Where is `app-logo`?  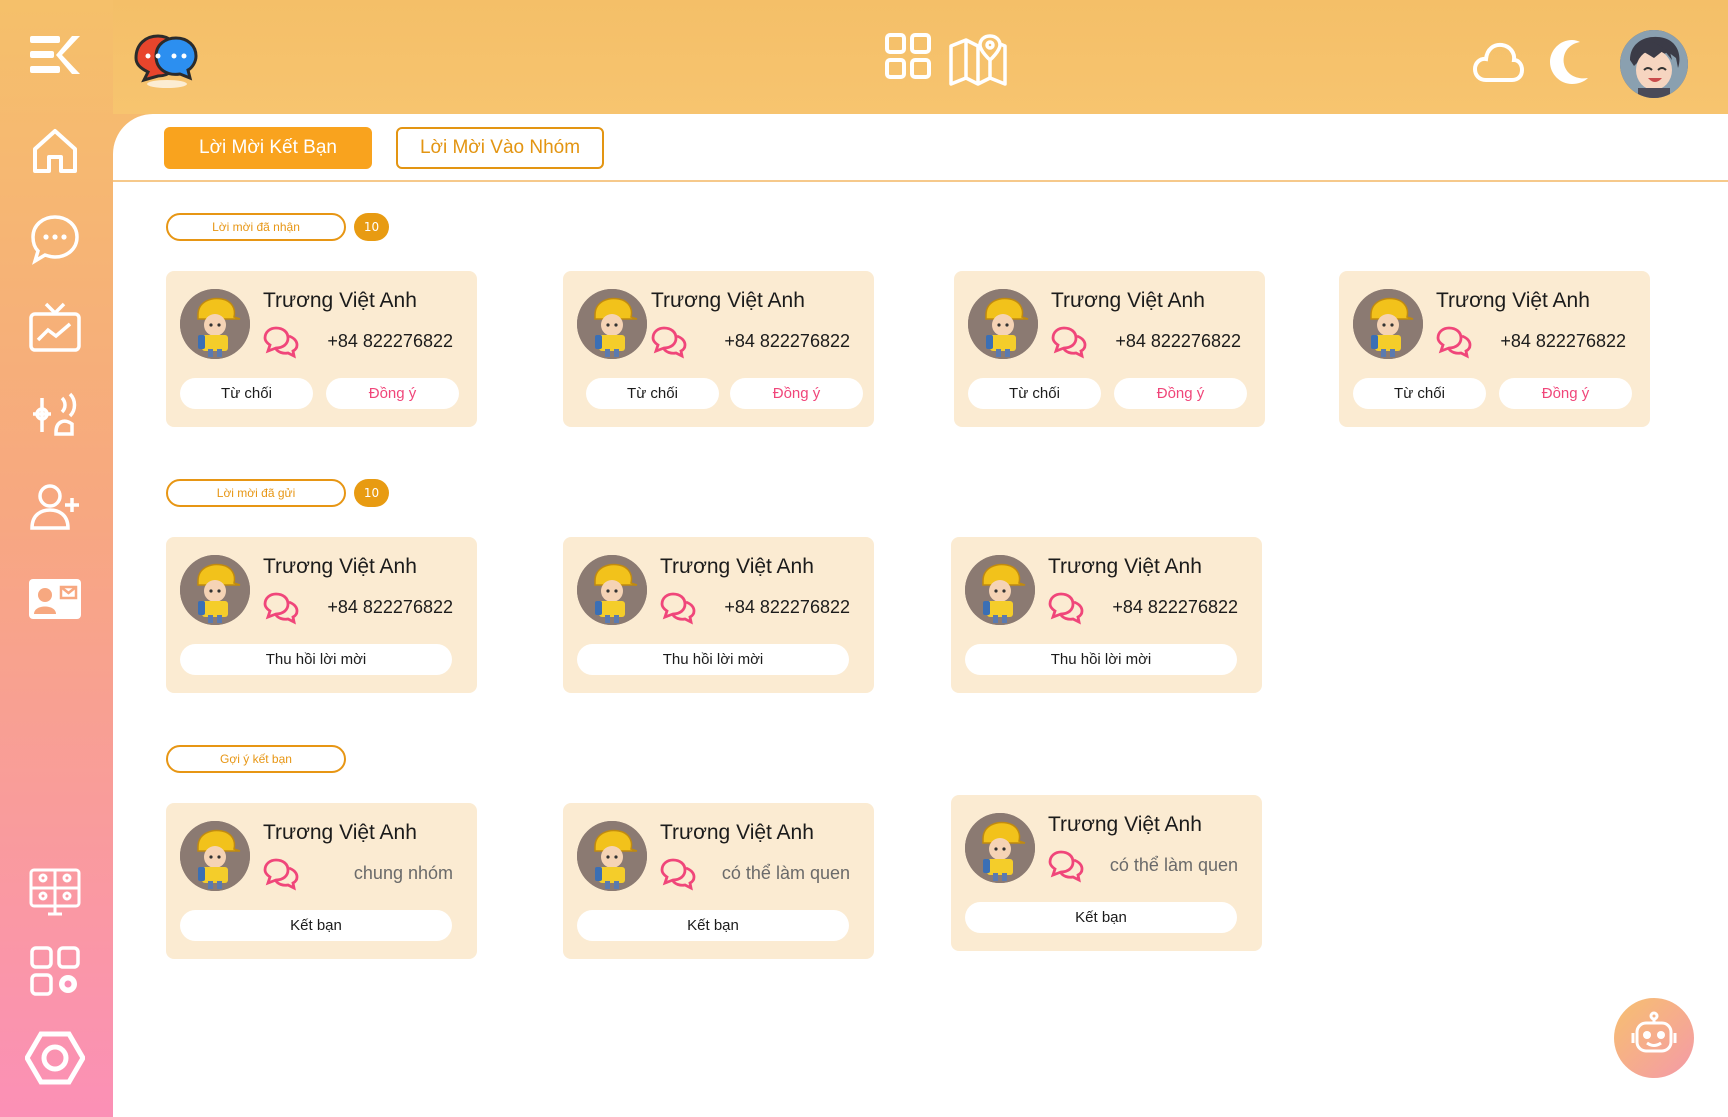 app-logo is located at coordinates (165, 61).